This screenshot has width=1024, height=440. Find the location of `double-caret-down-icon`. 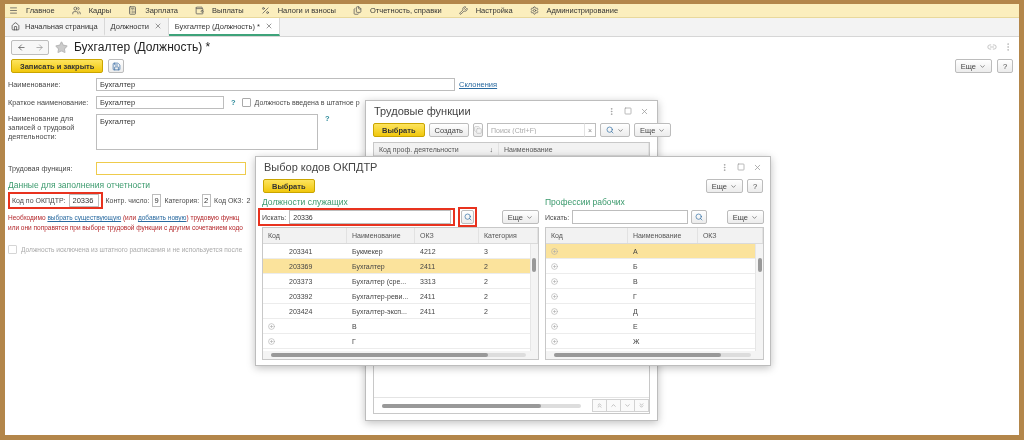

double-caret-down-icon is located at coordinates (641, 405).